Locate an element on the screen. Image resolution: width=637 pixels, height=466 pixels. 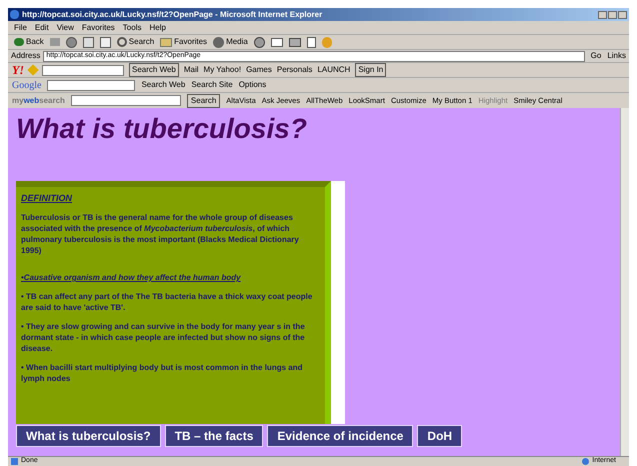
minimize-button is located at coordinates (602, 14).